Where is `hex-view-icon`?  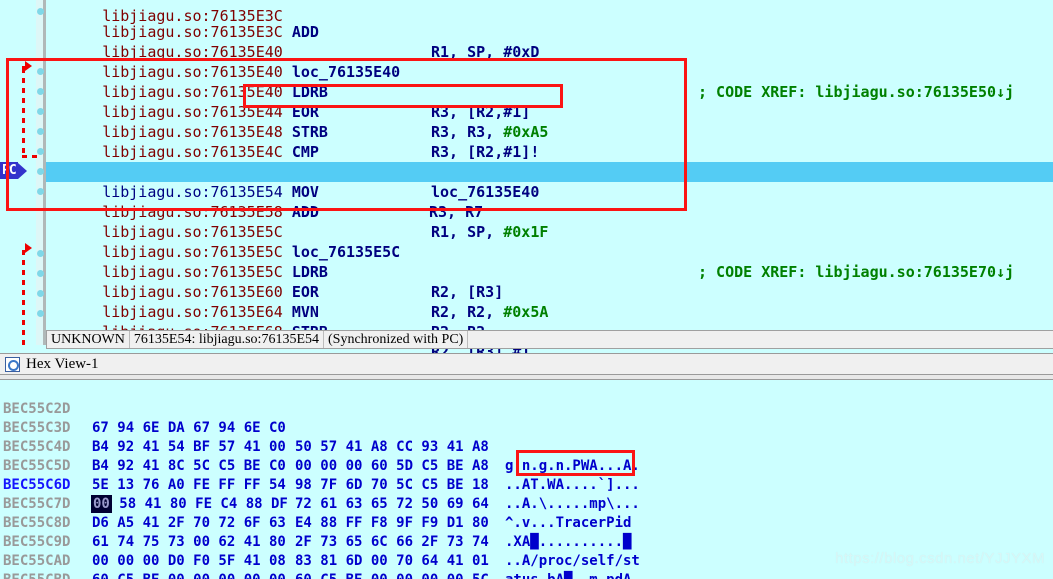 hex-view-icon is located at coordinates (12, 364).